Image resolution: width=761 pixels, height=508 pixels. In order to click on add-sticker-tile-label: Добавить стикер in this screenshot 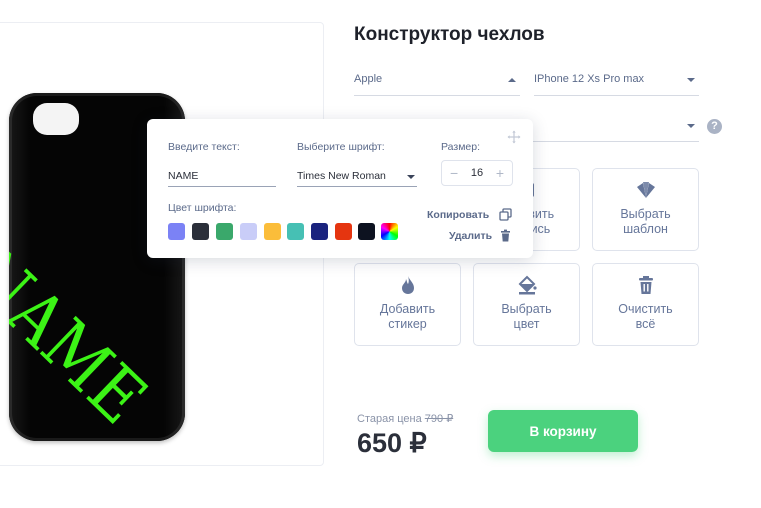, I will do `click(407, 316)`.